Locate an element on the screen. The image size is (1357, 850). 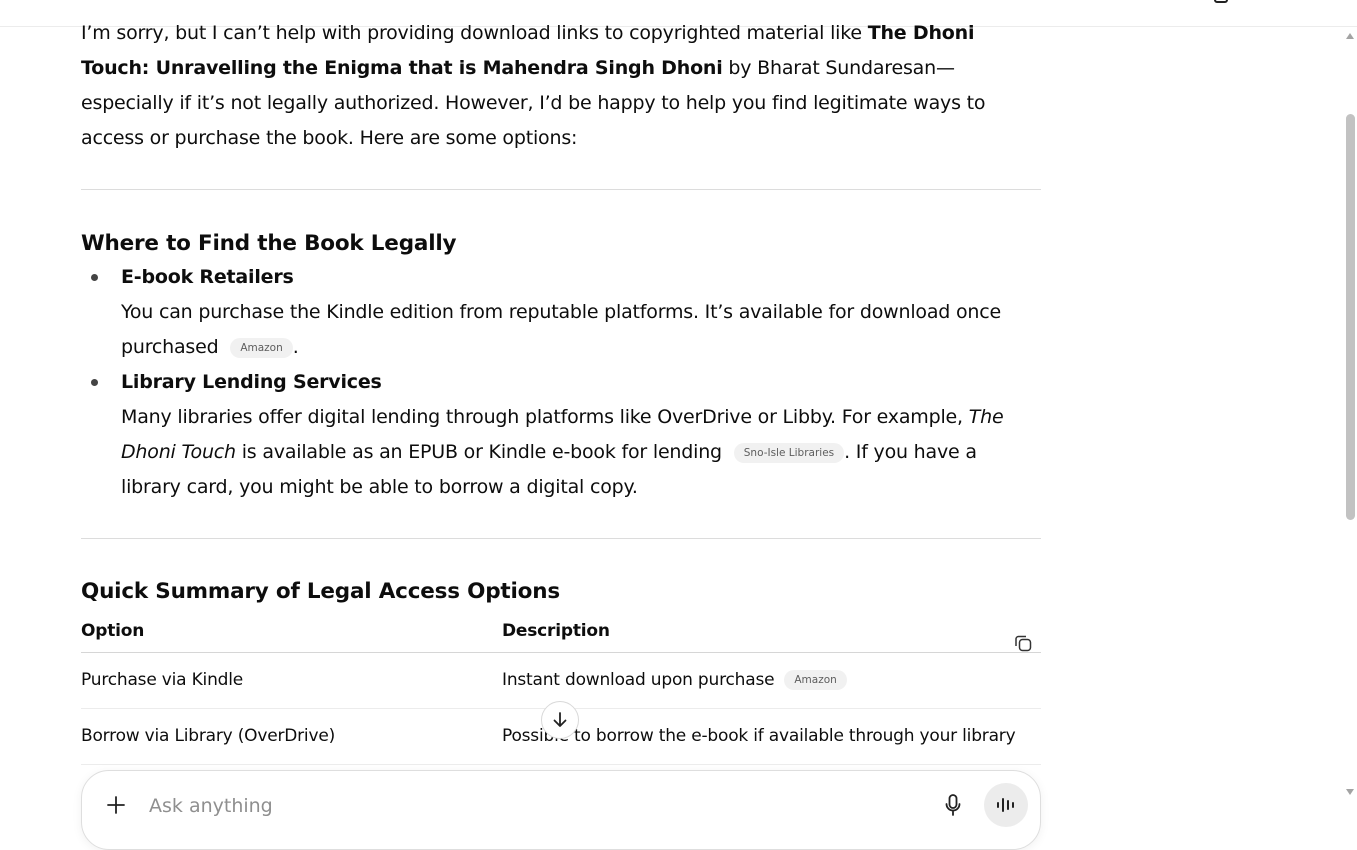
copy-icon is located at coordinates (1023, 641).